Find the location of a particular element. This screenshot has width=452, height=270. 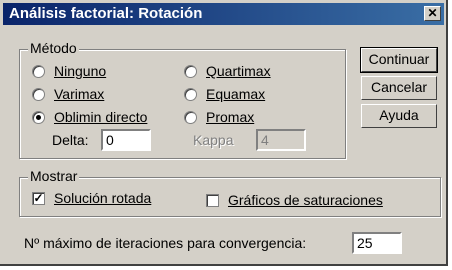

radio-ninguno is located at coordinates (38, 71).